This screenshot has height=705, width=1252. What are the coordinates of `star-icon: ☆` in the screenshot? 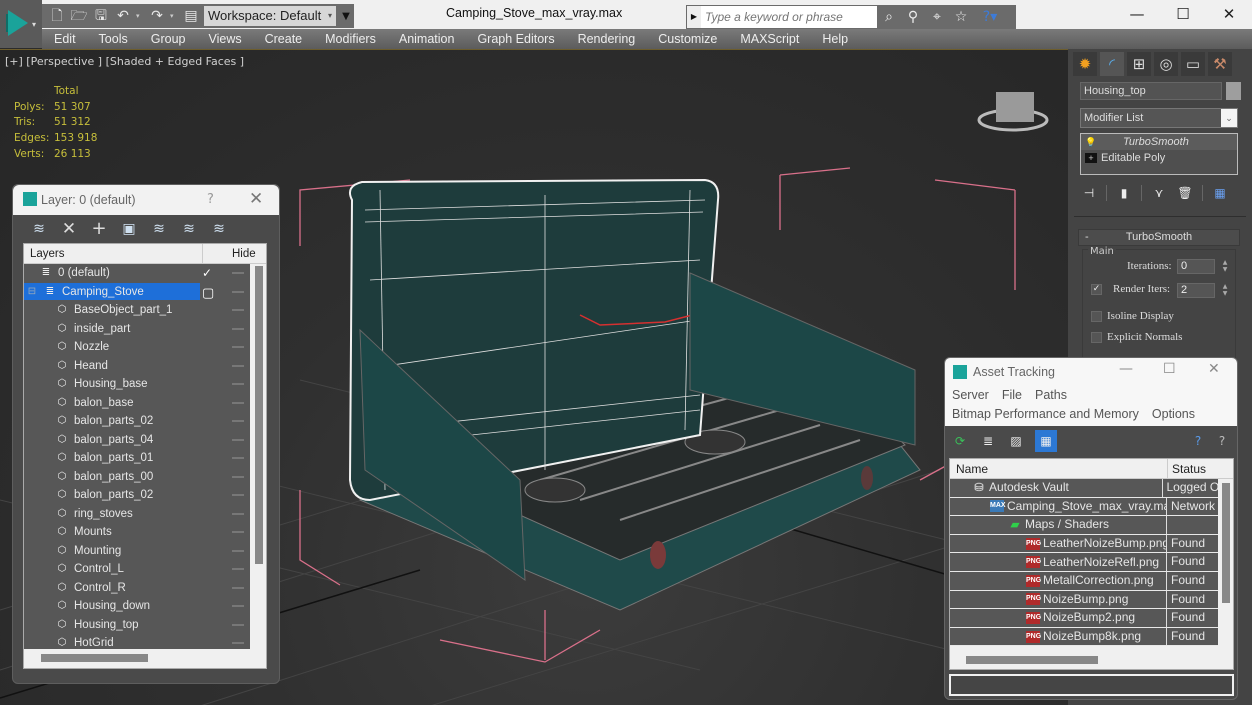 It's located at (961, 17).